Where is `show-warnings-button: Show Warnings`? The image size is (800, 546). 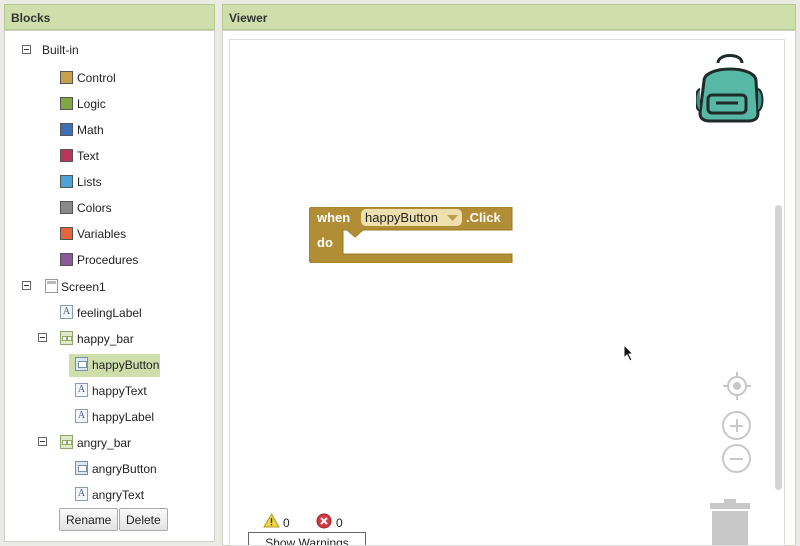
show-warnings-button: Show Warnings is located at coordinates (307, 538).